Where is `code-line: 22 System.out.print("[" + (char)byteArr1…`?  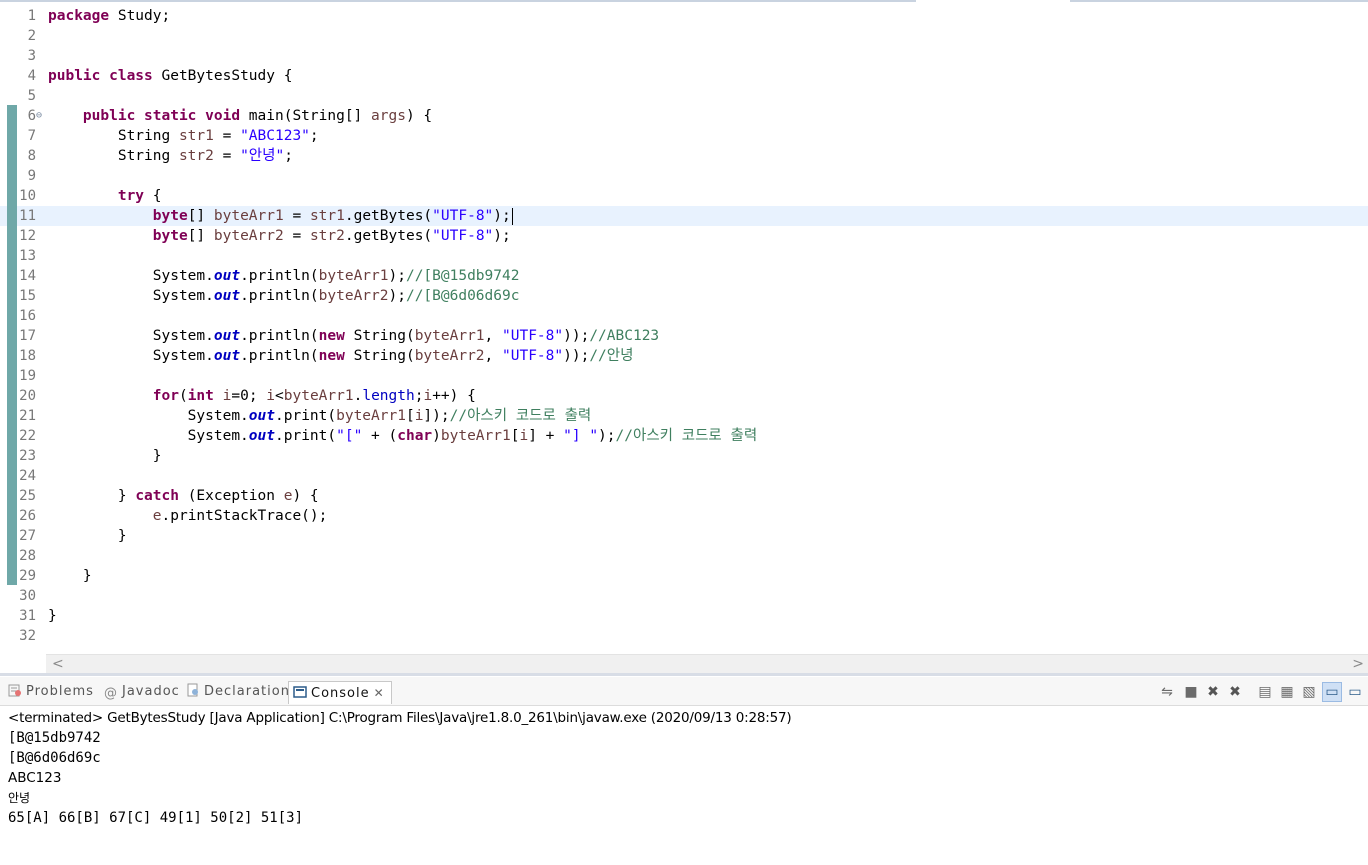
code-line: 22 System.out.print("[" + (char)byteArr1… is located at coordinates (684, 436).